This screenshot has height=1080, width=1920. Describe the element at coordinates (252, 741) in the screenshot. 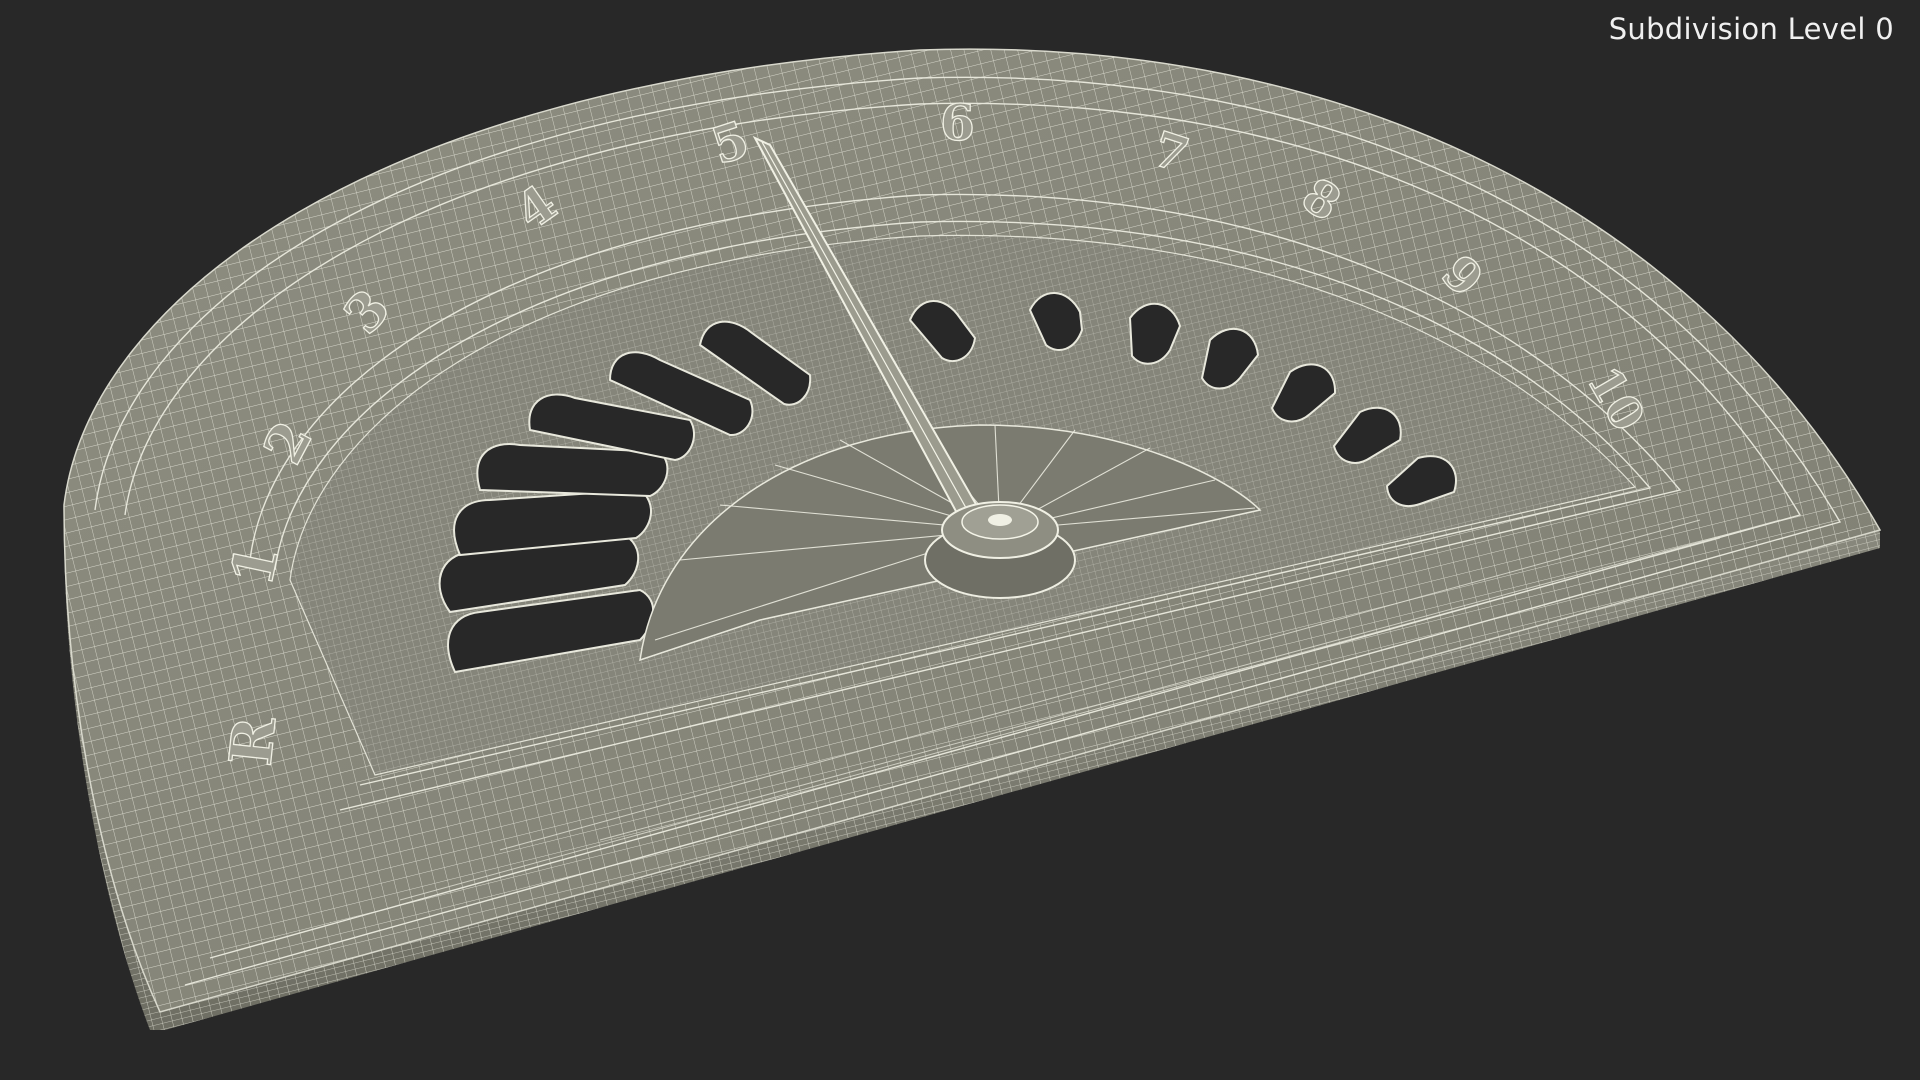

I see `numeral-R: R` at that location.